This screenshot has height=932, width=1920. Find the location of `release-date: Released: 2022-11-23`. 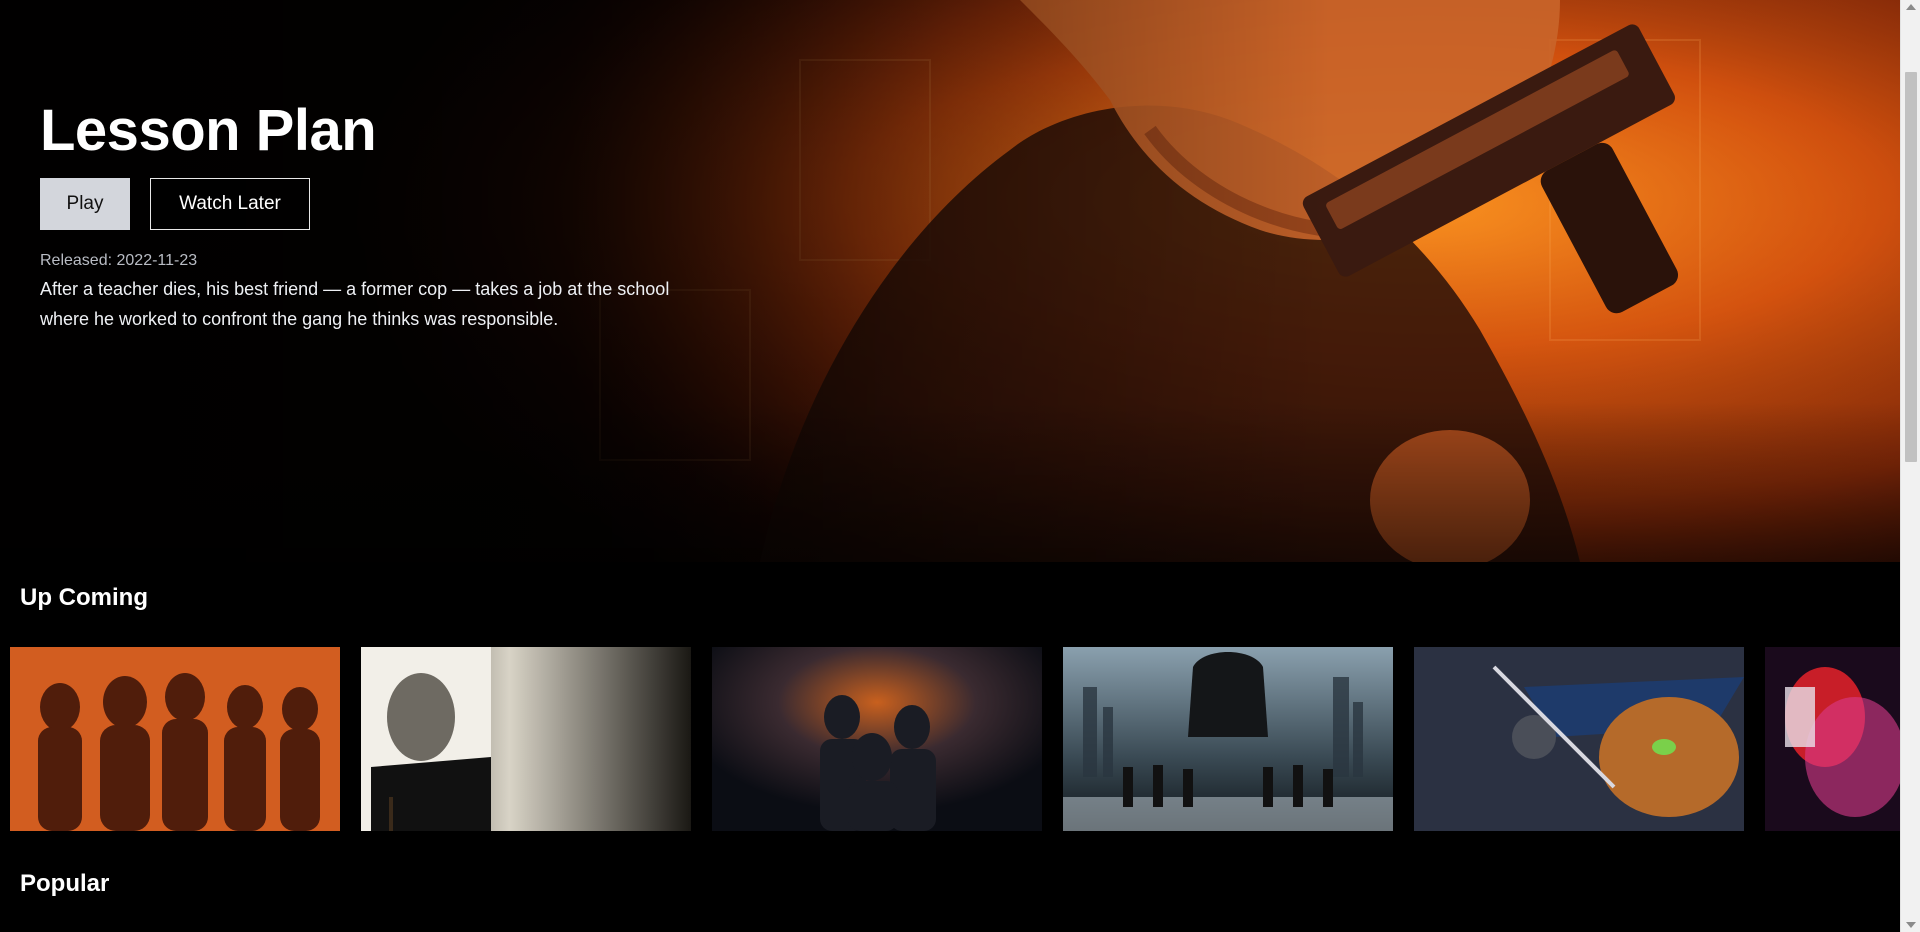

release-date: Released: 2022-11-23 is located at coordinates (119, 260).